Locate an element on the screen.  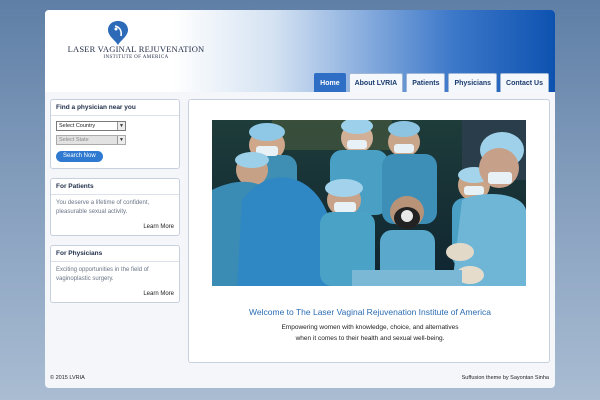
logo-title: LASER VAGINAL REJUVENATION is located at coordinates (136, 49).